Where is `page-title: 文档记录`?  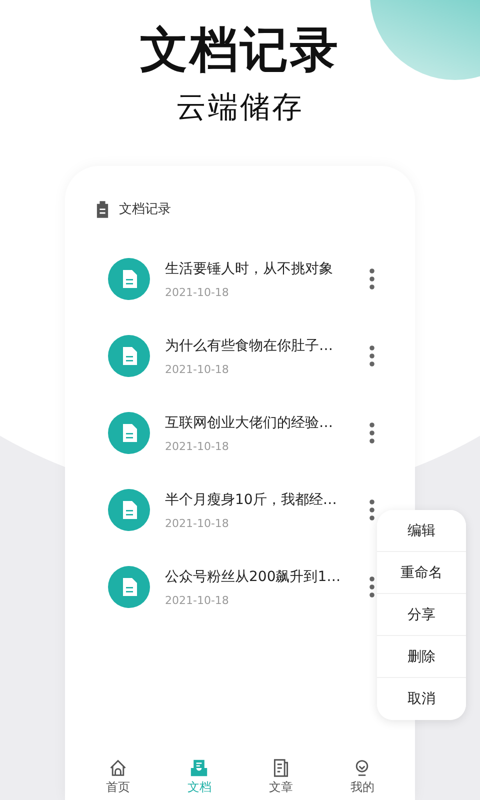
page-title: 文档记录 is located at coordinates (240, 50).